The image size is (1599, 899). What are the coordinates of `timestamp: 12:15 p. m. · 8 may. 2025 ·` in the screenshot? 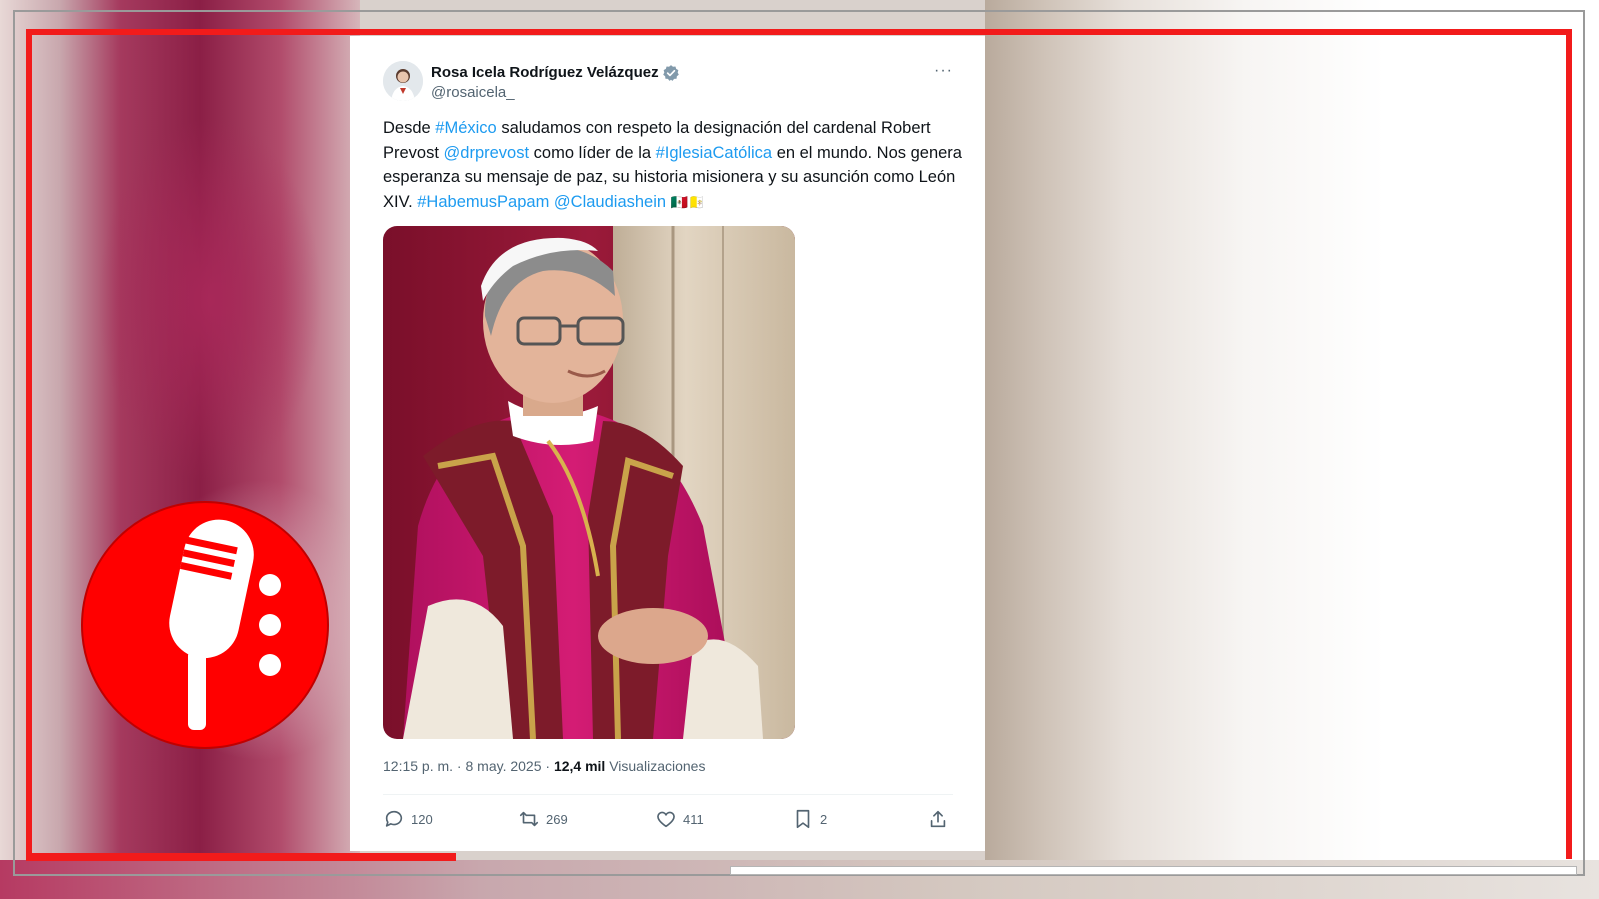 It's located at (468, 766).